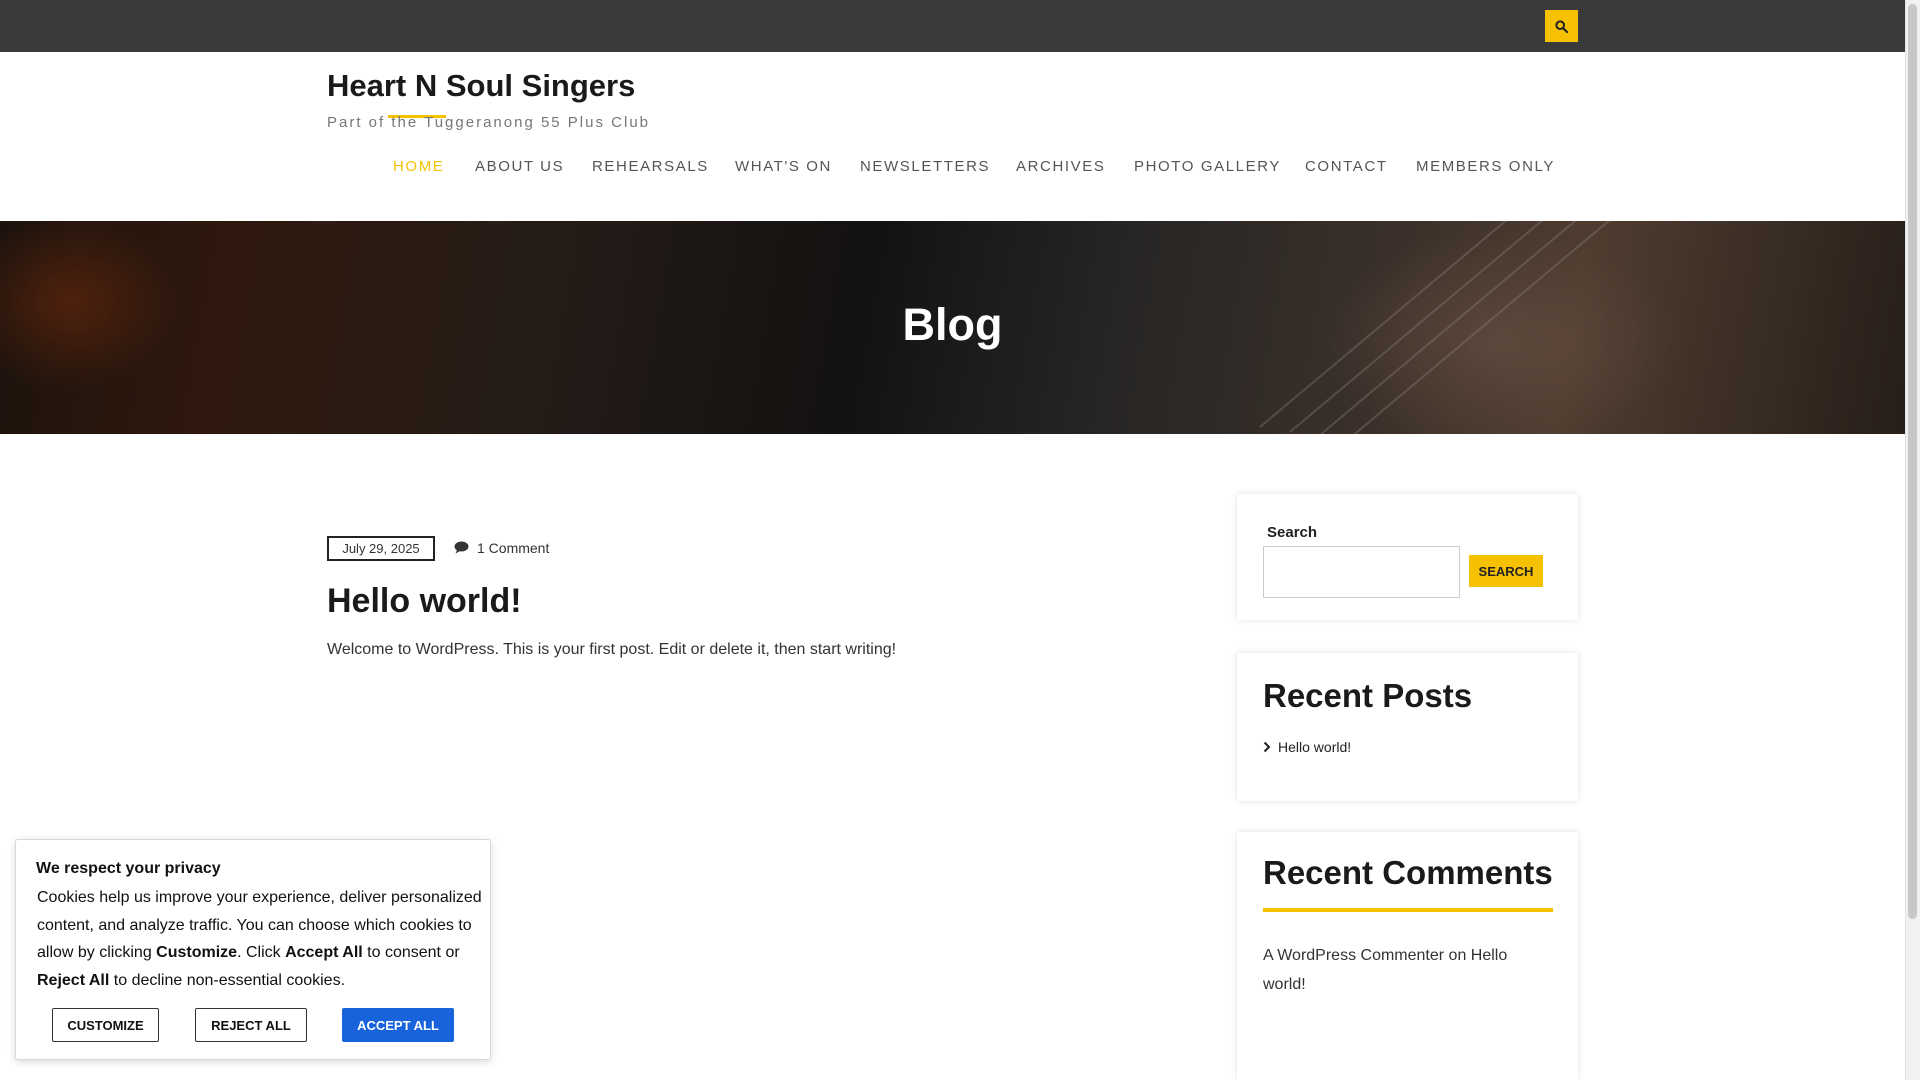 The image size is (1920, 1080). What do you see at coordinates (381, 548) in the screenshot?
I see `post-date: July 29, 2025` at bounding box center [381, 548].